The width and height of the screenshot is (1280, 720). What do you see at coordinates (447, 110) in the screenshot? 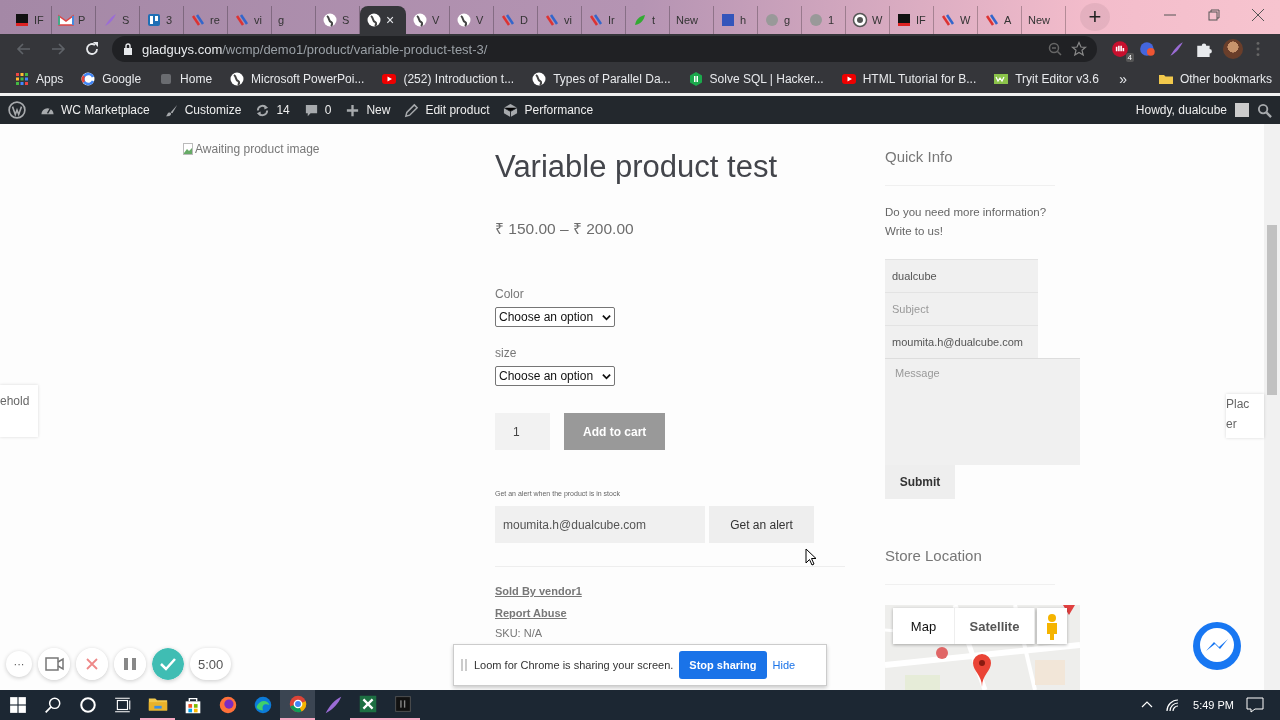
I see `admin-bar-item: Edit product` at bounding box center [447, 110].